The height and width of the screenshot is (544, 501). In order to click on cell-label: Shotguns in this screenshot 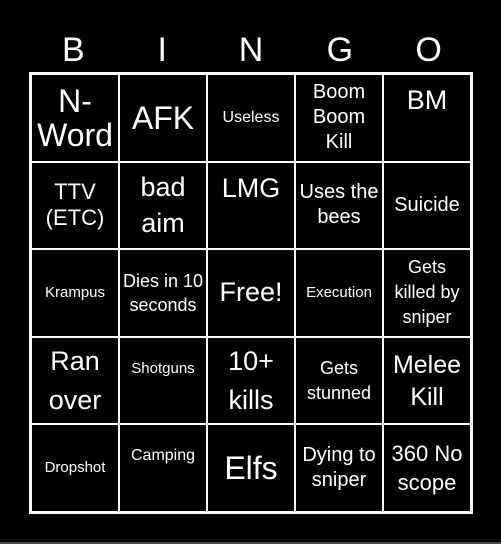, I will do `click(163, 368)`.